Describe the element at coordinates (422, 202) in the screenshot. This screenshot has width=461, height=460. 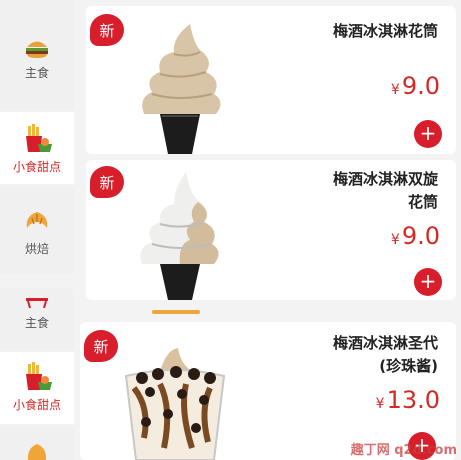
I see `product-name-line: 花筒` at that location.